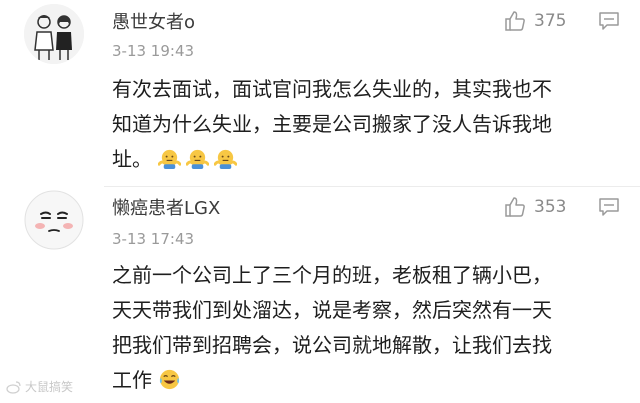 The height and width of the screenshot is (403, 640). I want to click on watermark: 大鼠搞笑, so click(39, 386).